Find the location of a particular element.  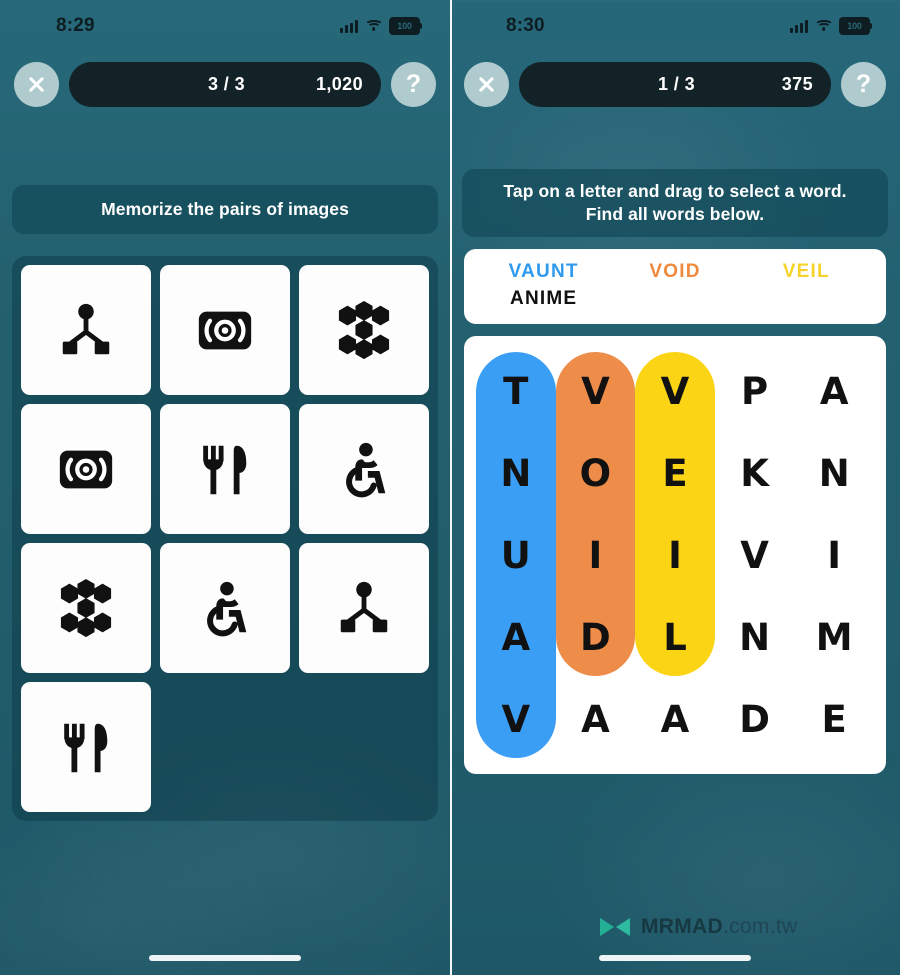

word-list-row-2: ANIME is located at coordinates (675, 299).